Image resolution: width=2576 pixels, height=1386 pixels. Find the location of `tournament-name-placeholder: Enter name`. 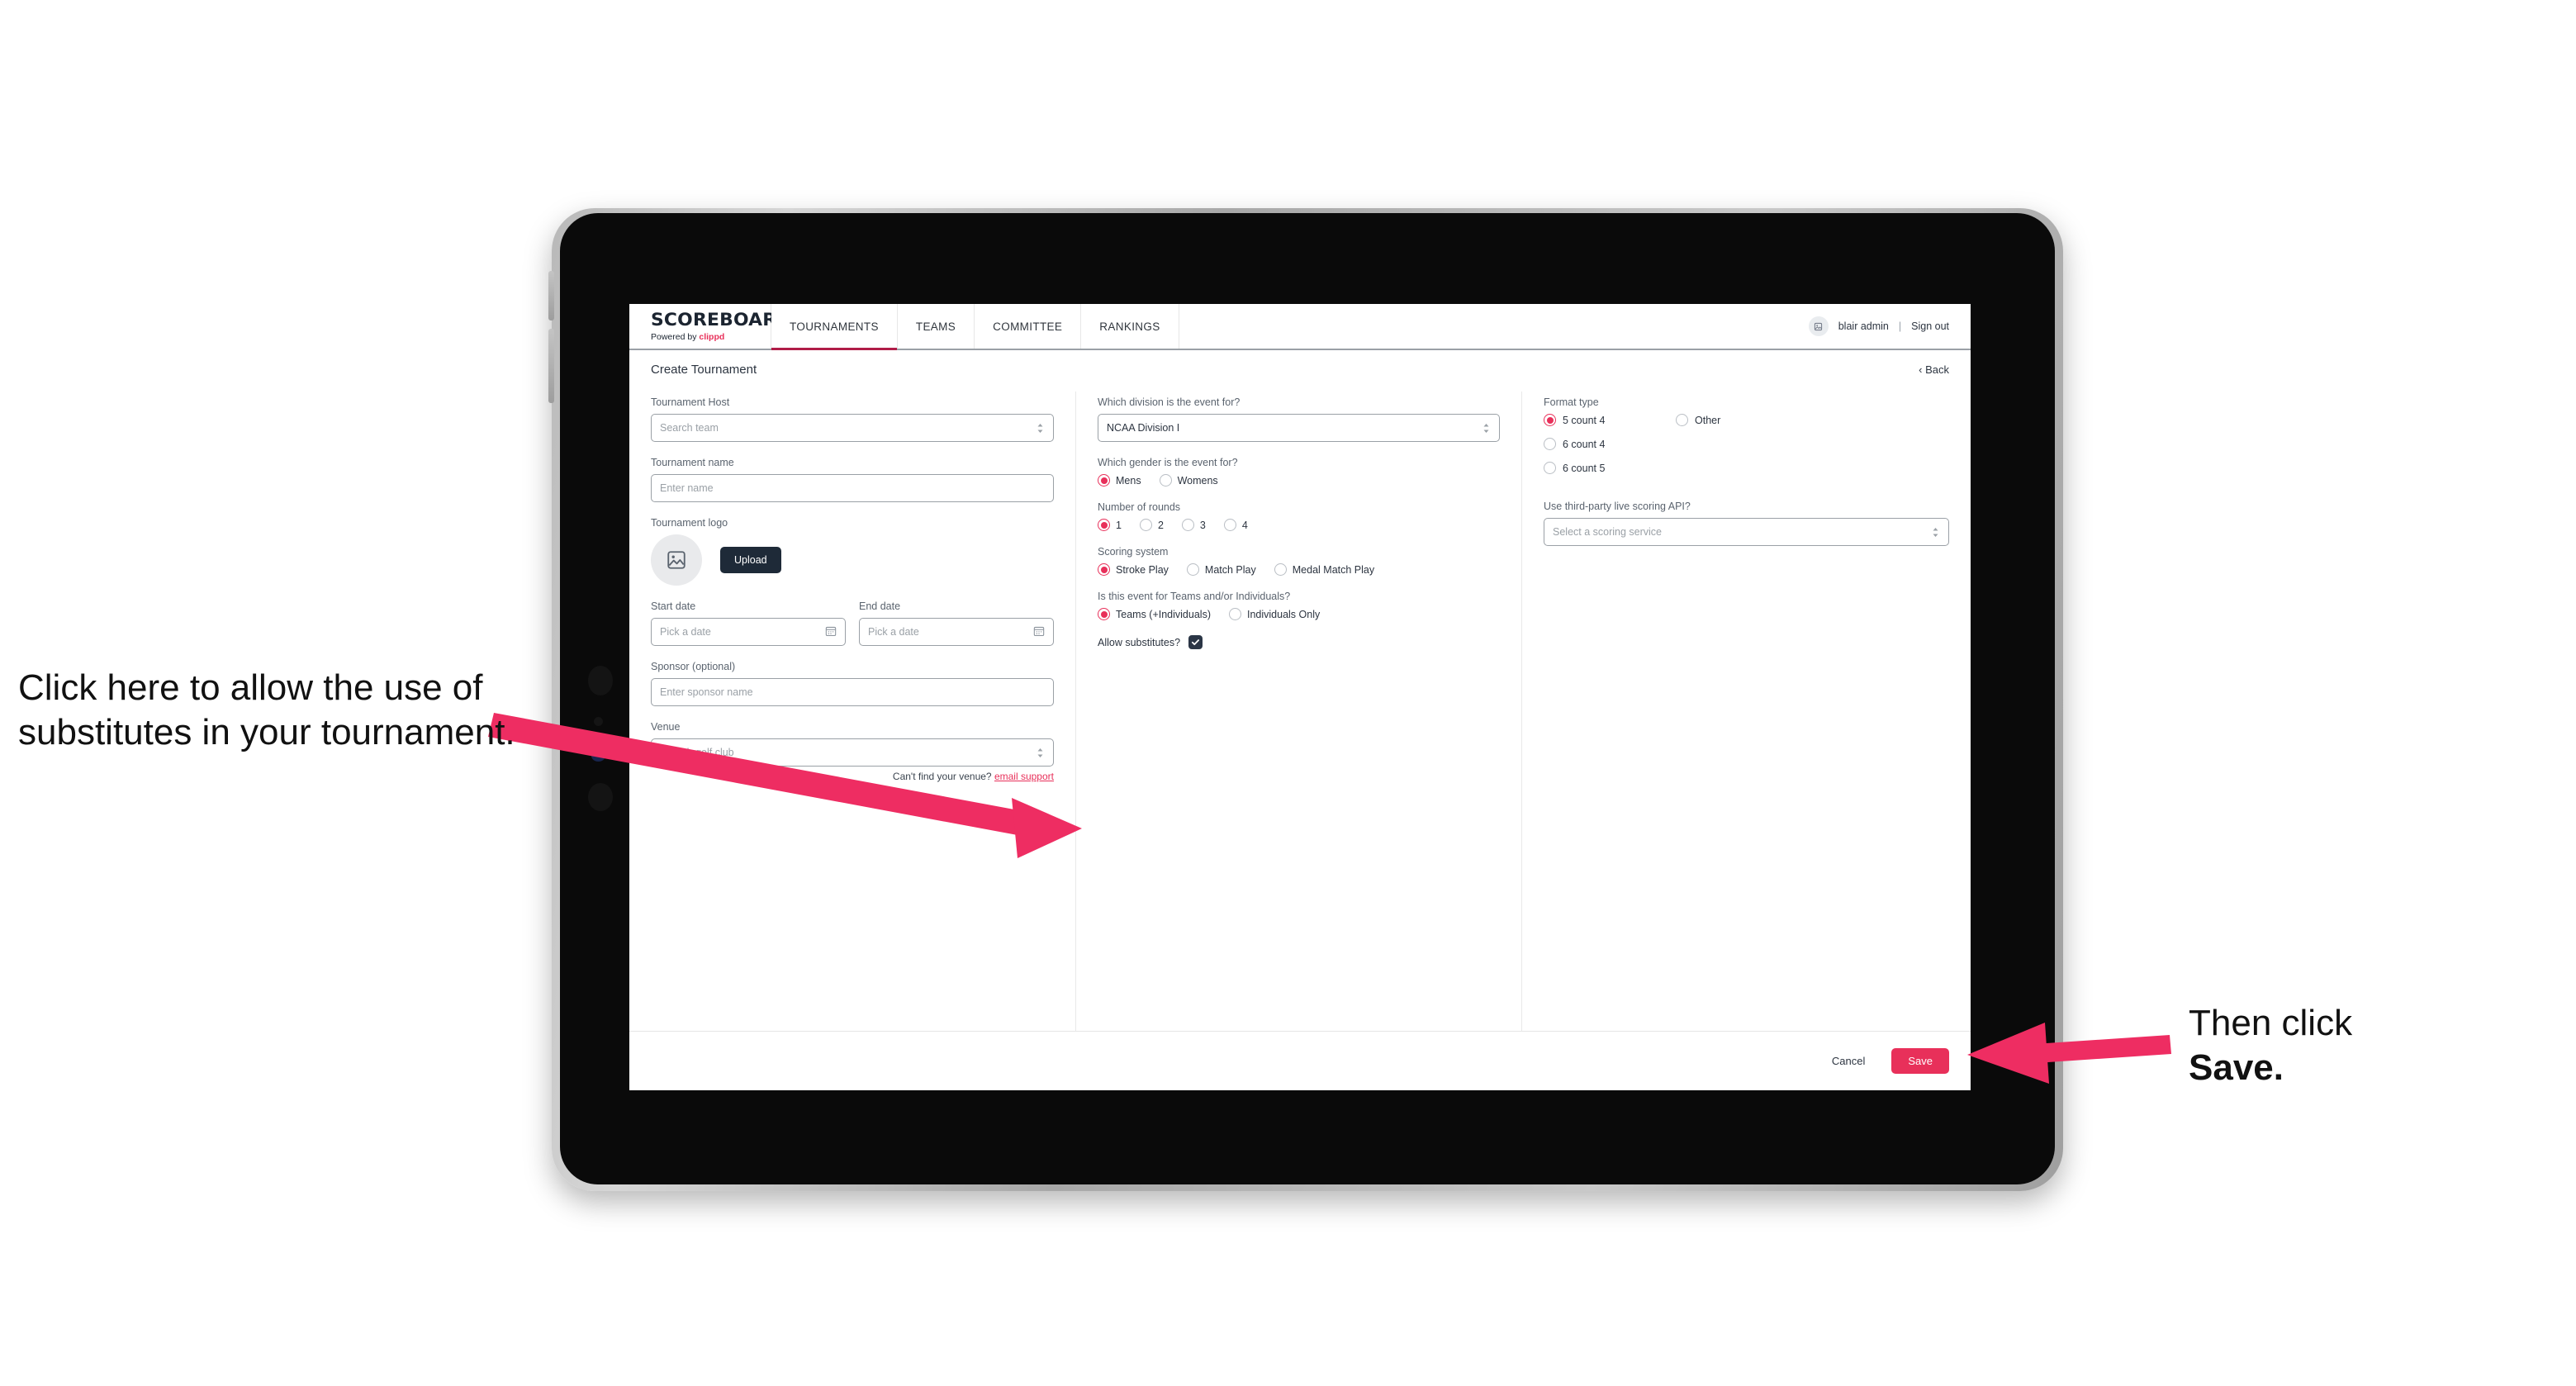

tournament-name-placeholder: Enter name is located at coordinates (687, 488).